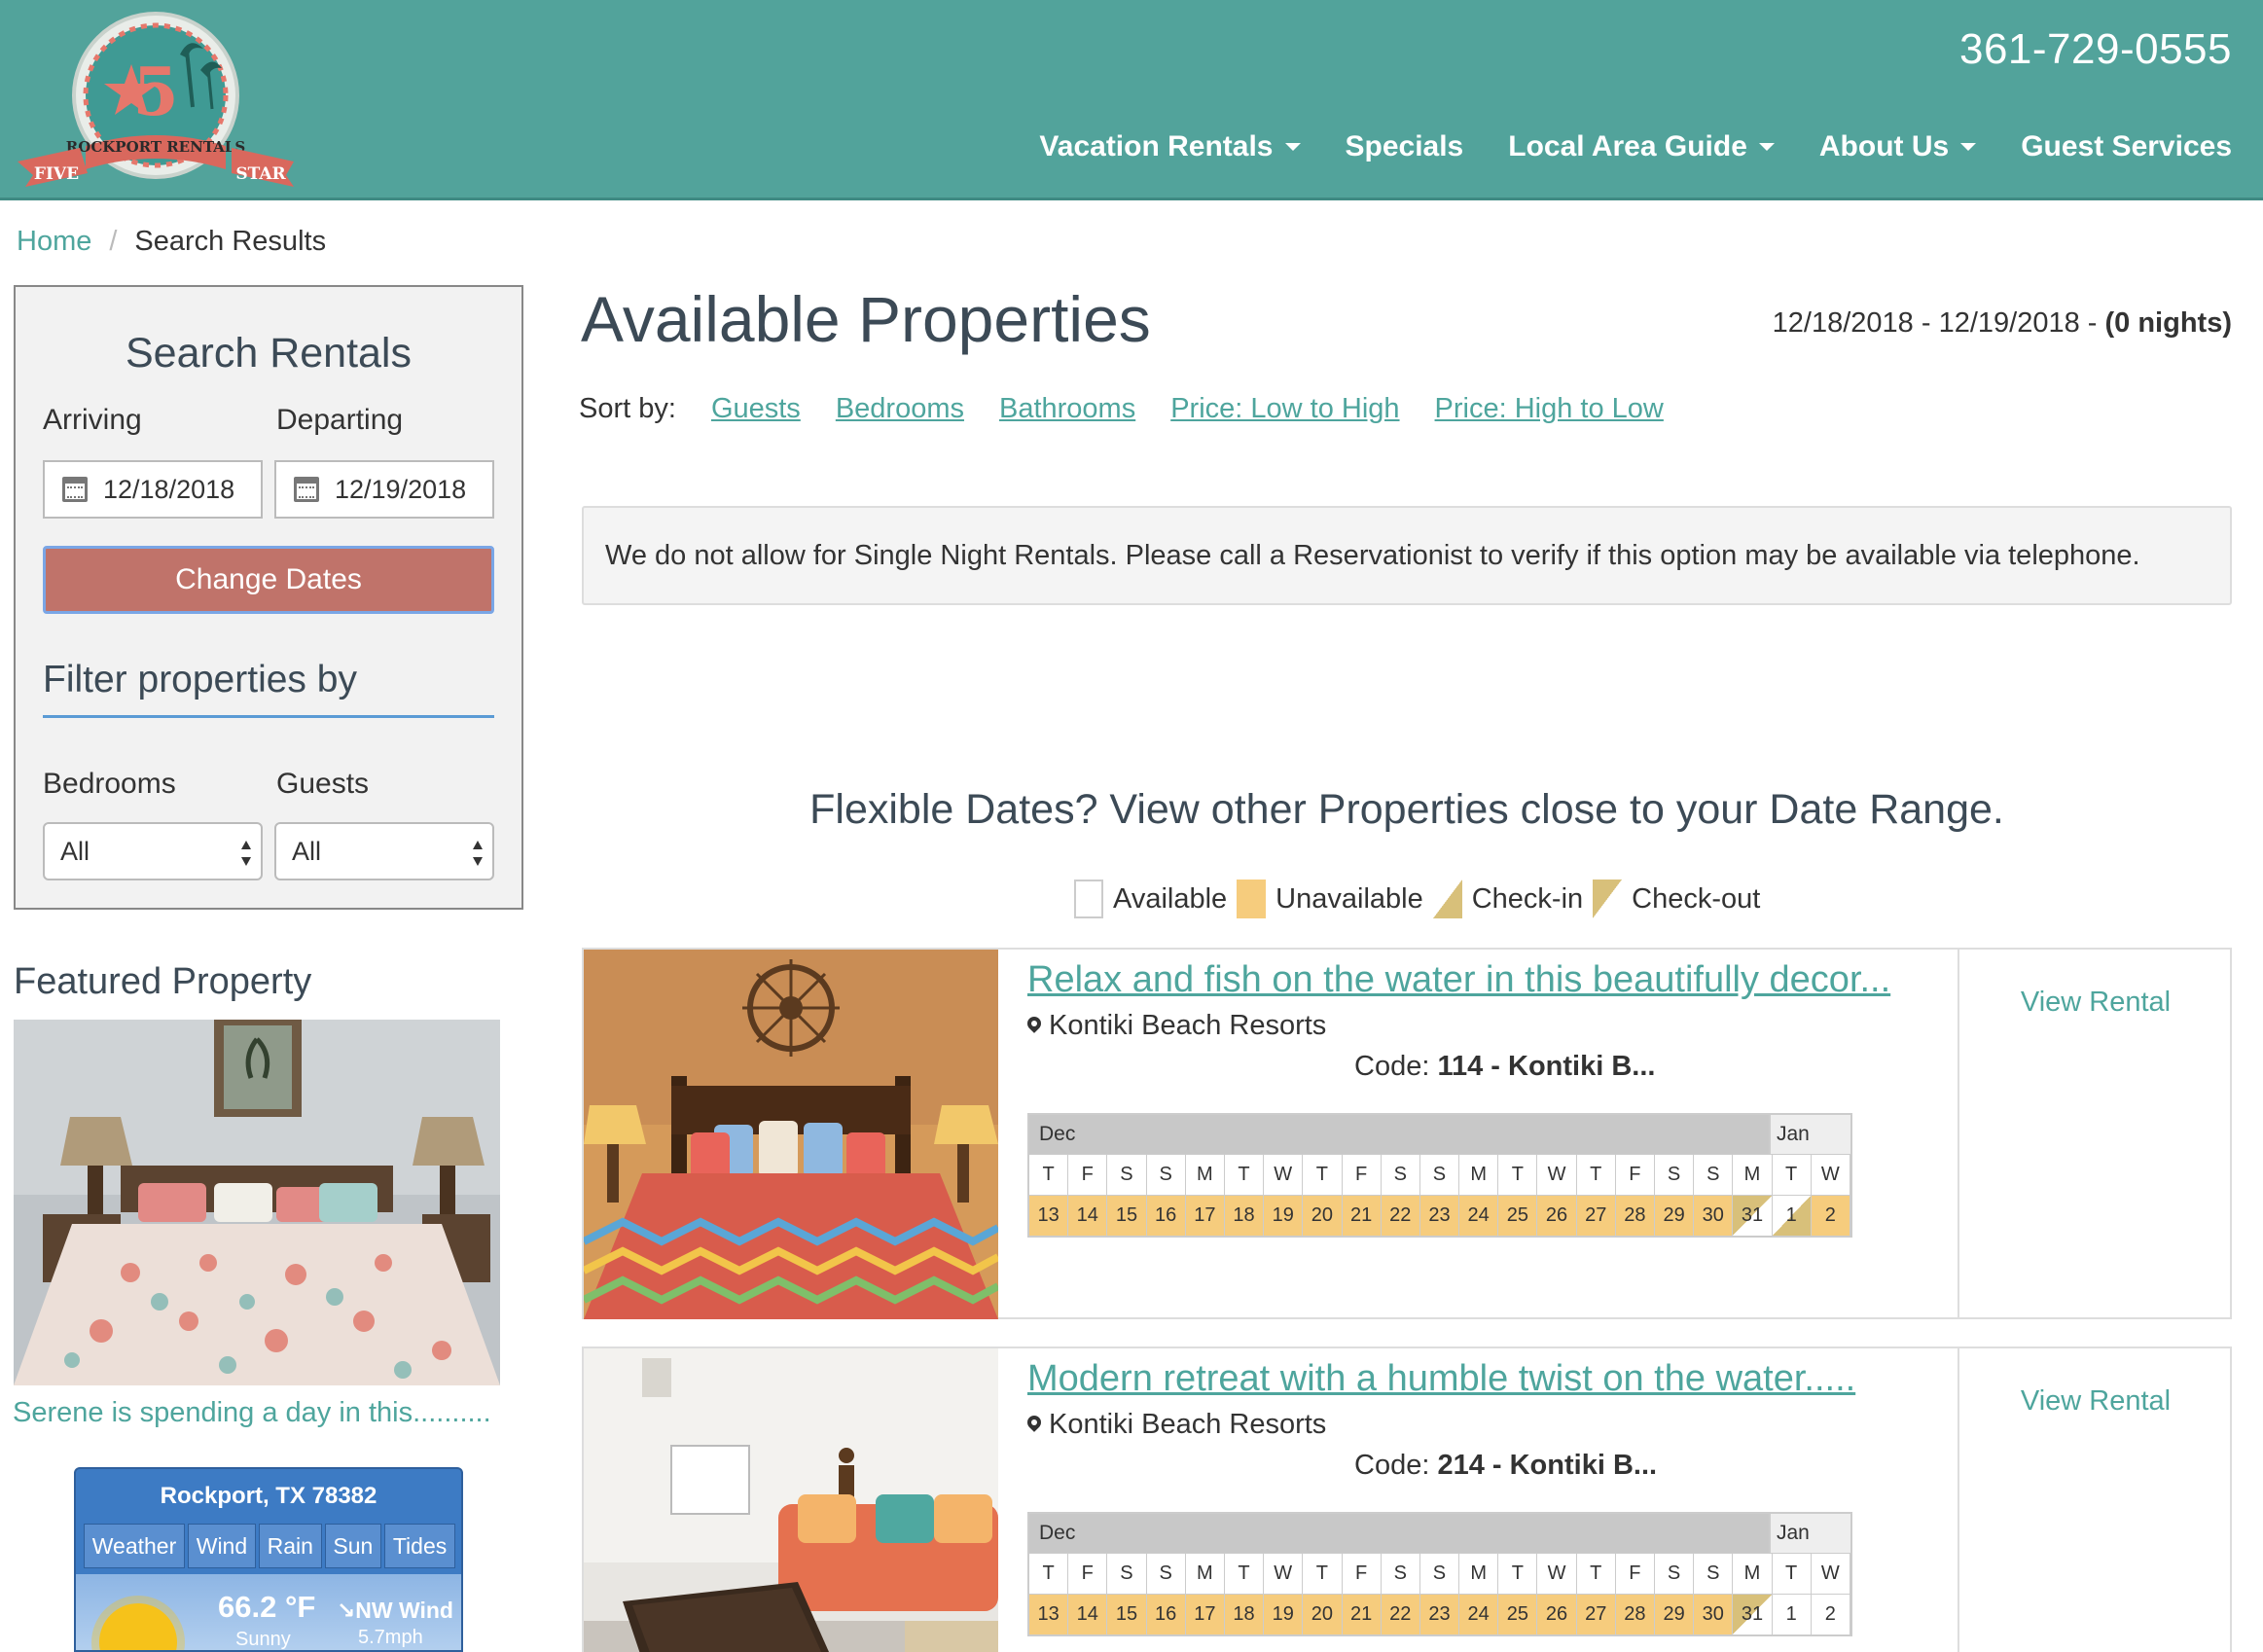 The width and height of the screenshot is (2263, 1652). What do you see at coordinates (269, 353) in the screenshot?
I see `search-title: Search Rentals` at bounding box center [269, 353].